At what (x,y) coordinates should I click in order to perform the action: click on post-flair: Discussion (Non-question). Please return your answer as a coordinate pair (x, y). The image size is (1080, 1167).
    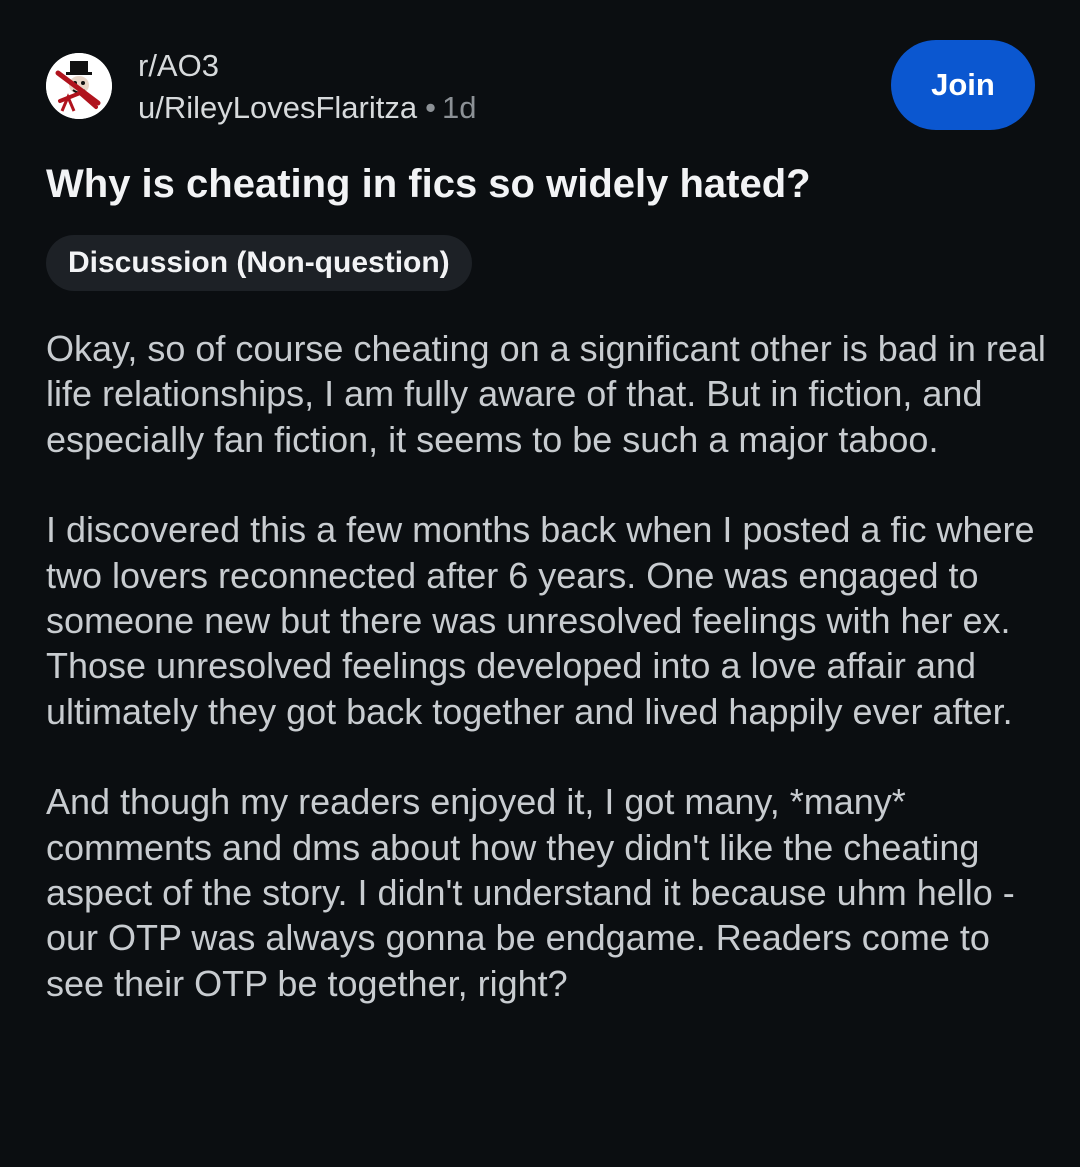
    Looking at the image, I should click on (259, 263).